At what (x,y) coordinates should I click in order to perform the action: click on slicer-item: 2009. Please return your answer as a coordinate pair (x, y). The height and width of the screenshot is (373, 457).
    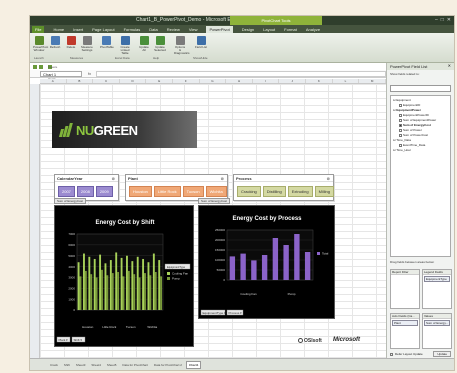
    Looking at the image, I should click on (104, 191).